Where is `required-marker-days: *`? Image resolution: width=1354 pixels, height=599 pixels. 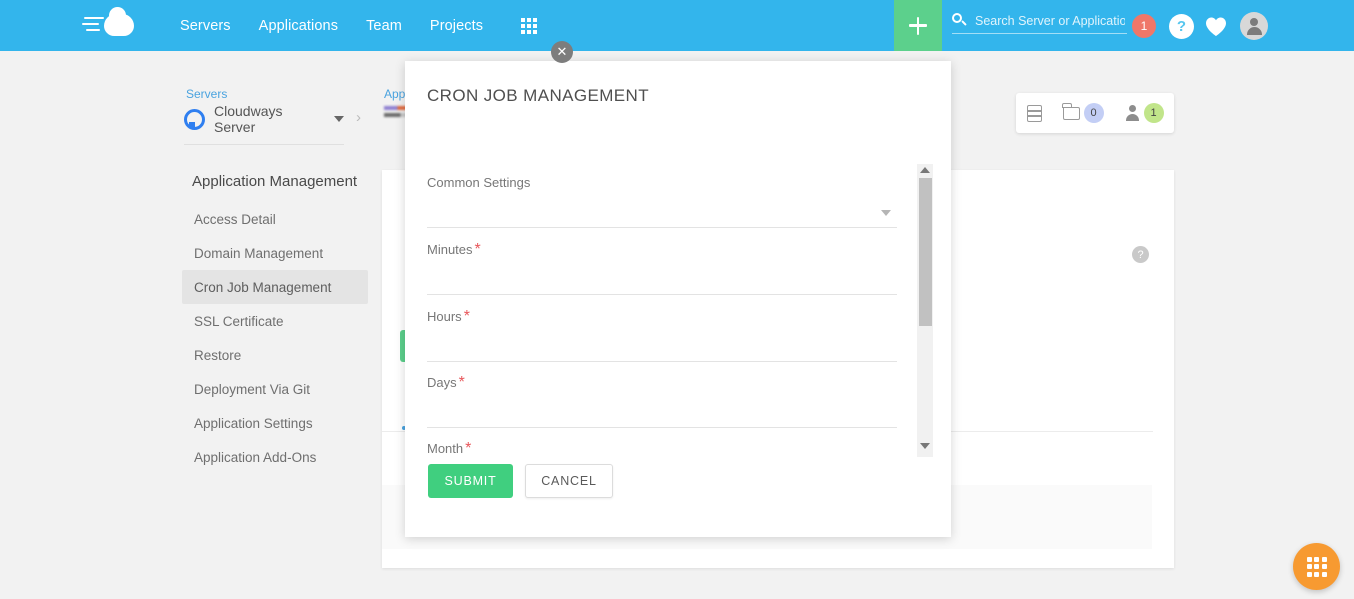 required-marker-days: * is located at coordinates (461, 382).